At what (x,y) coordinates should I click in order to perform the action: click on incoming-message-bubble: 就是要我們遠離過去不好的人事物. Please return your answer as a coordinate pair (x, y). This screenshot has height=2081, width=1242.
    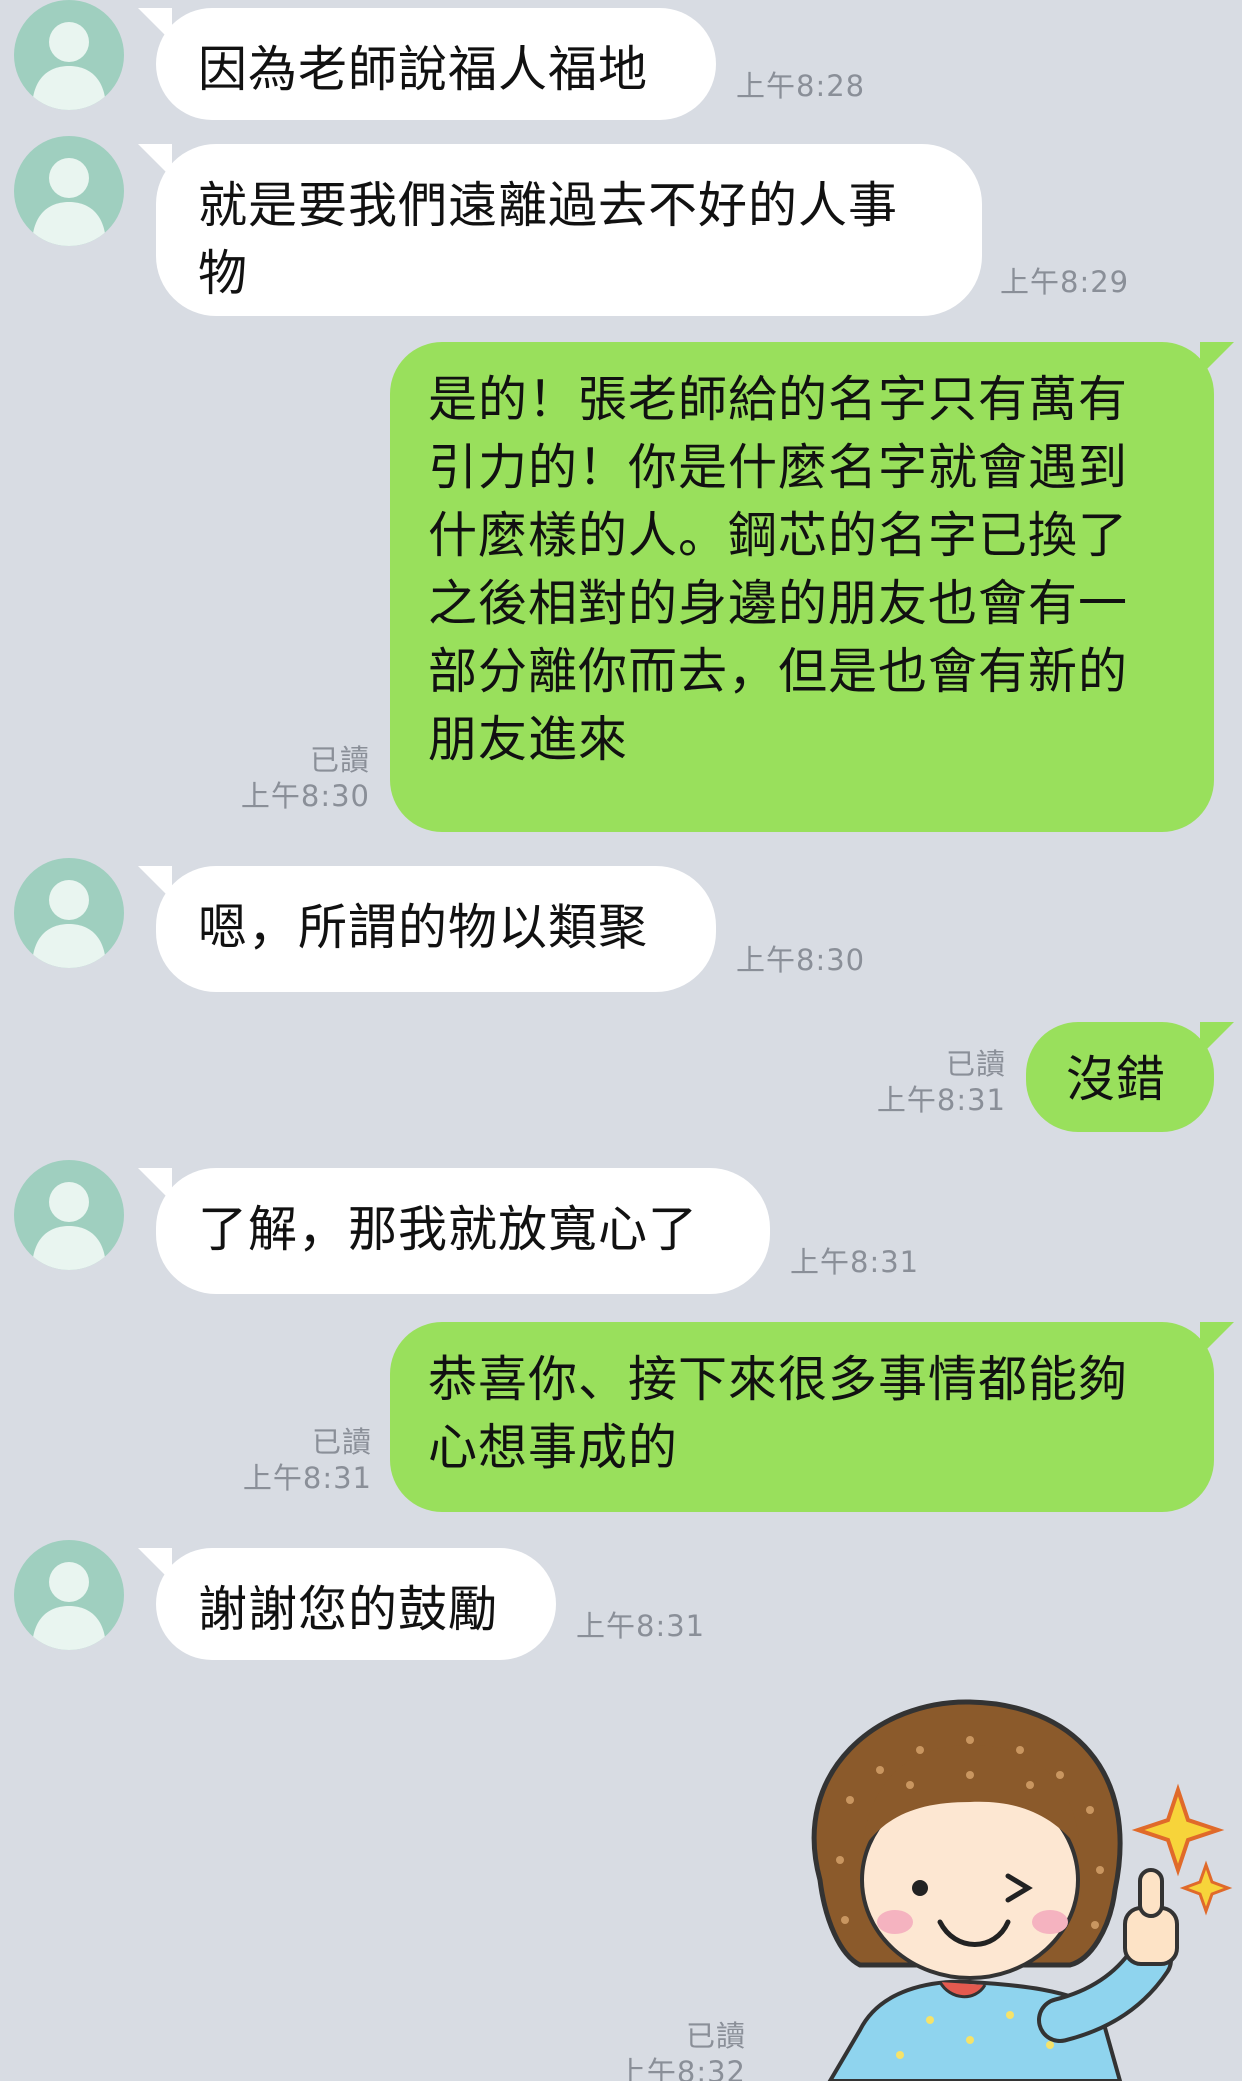
    Looking at the image, I should click on (569, 230).